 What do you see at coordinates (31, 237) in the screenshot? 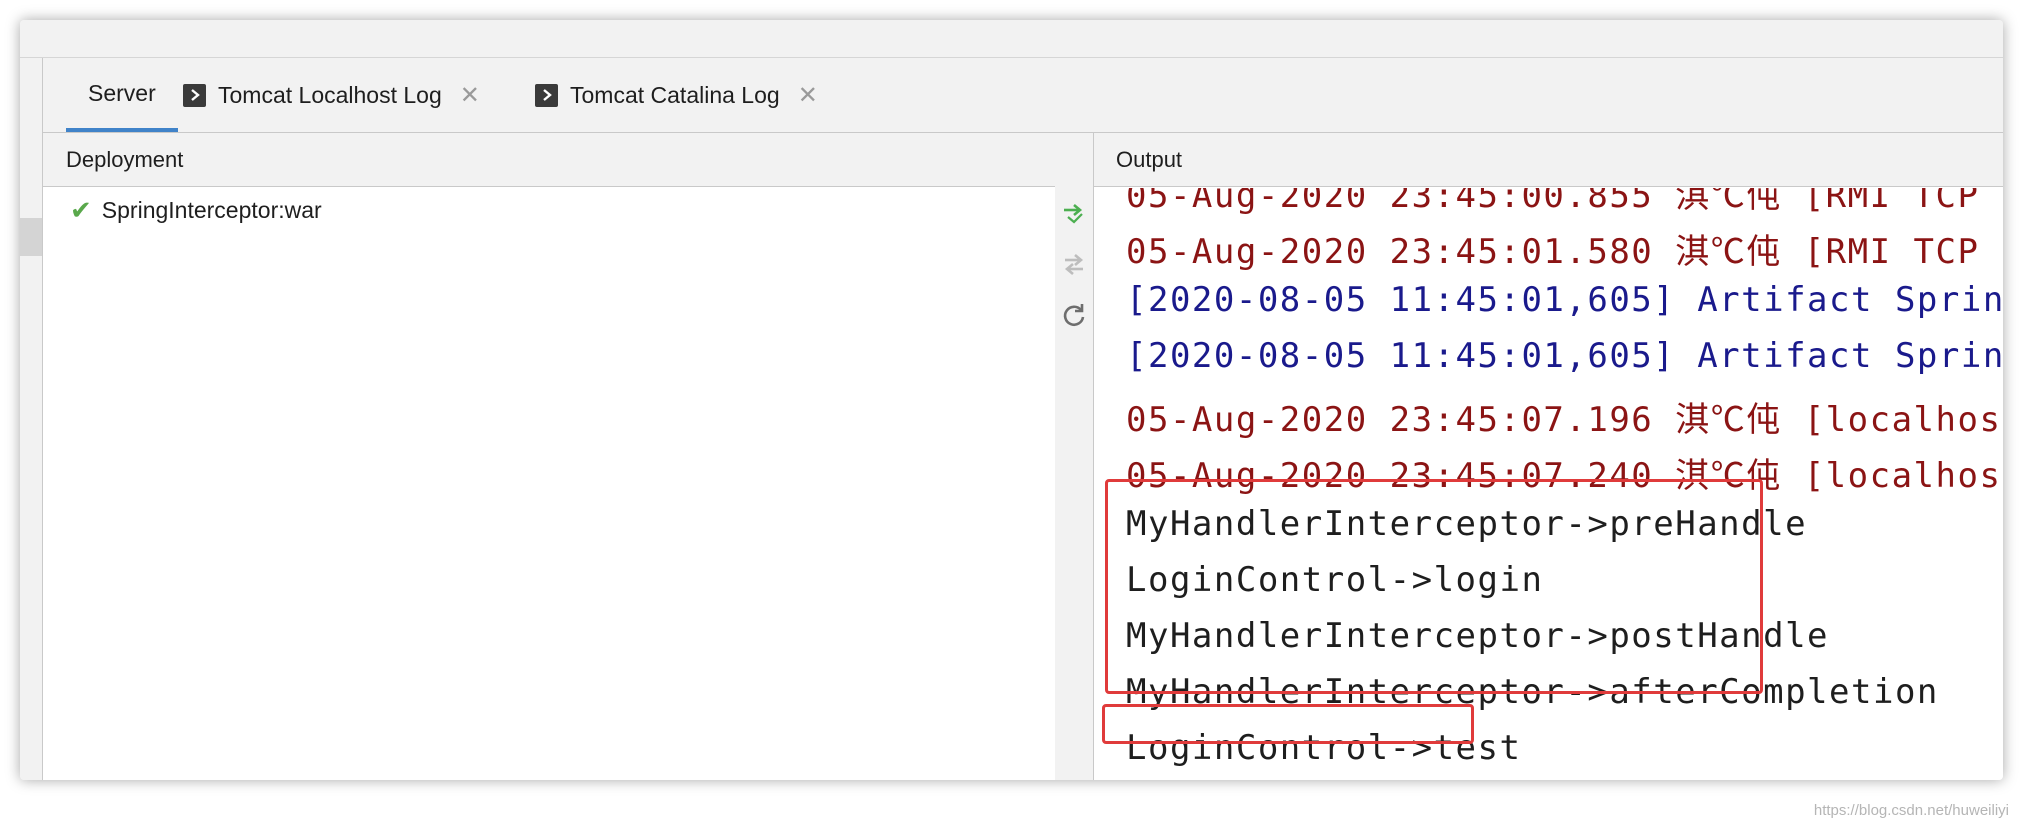
I see `selection-marker` at bounding box center [31, 237].